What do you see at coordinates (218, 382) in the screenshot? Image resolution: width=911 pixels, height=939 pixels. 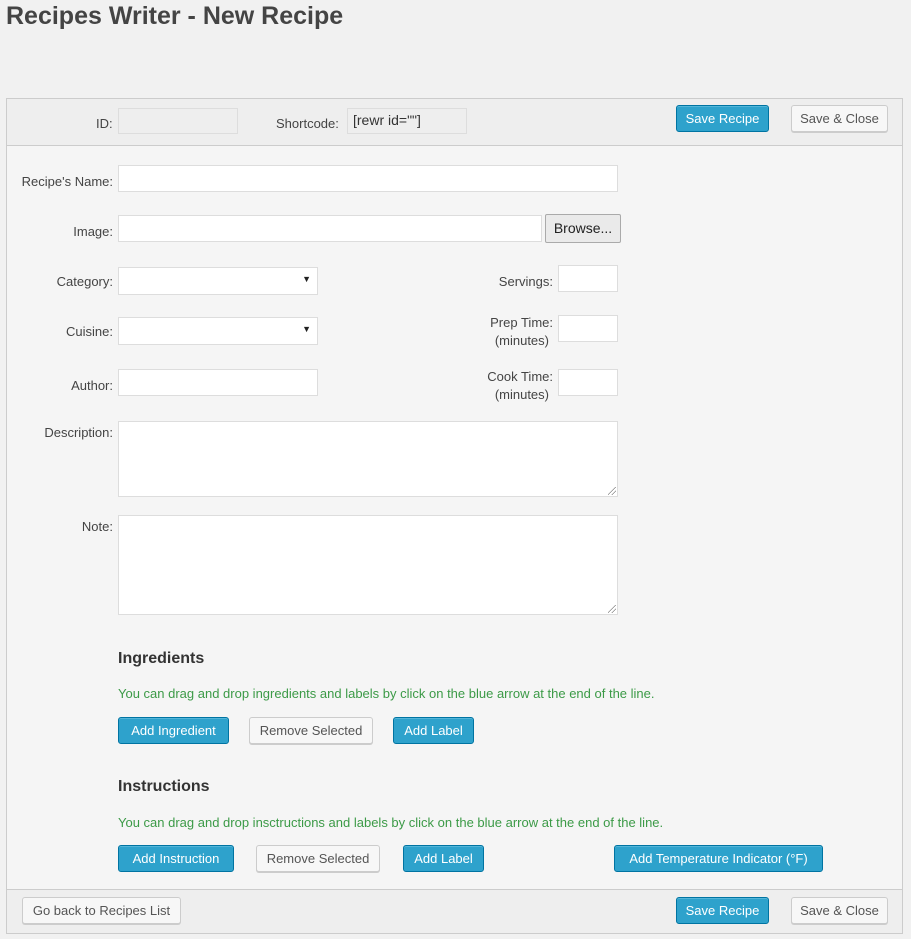 I see `author-input` at bounding box center [218, 382].